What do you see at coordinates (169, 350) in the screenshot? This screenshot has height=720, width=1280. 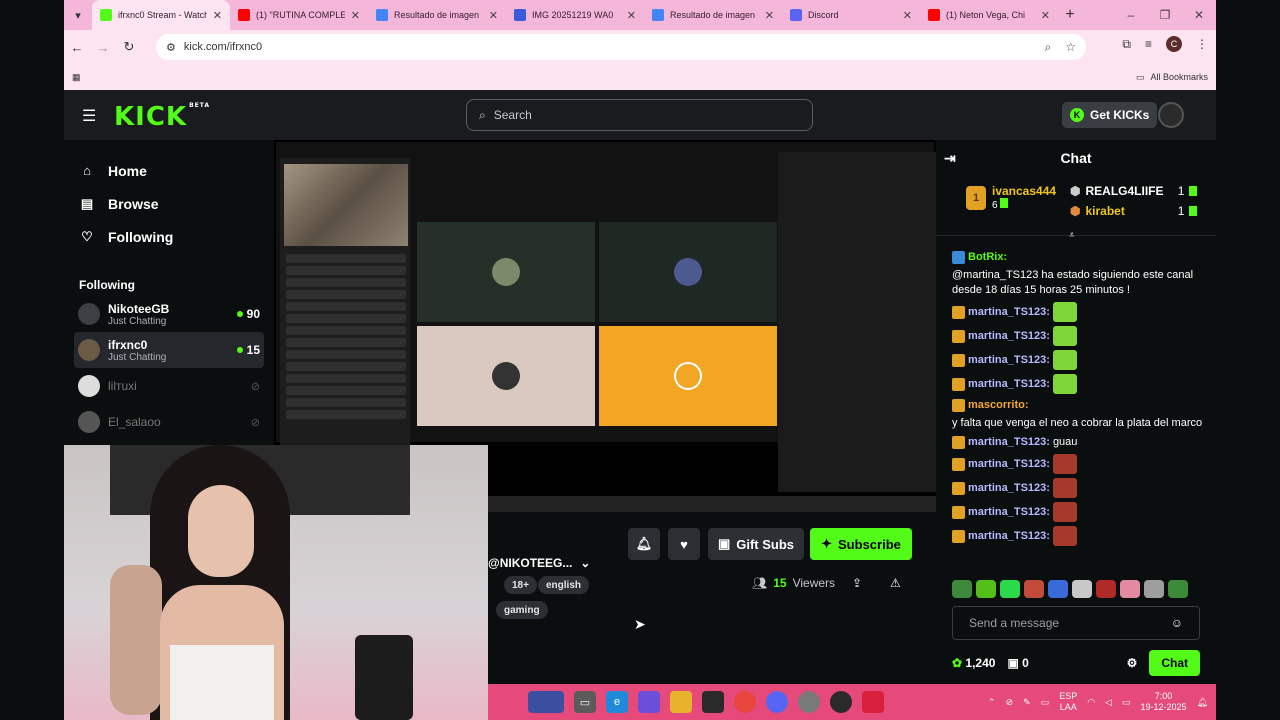 I see `following-item: ifrxnc0 Just Chatting 15` at bounding box center [169, 350].